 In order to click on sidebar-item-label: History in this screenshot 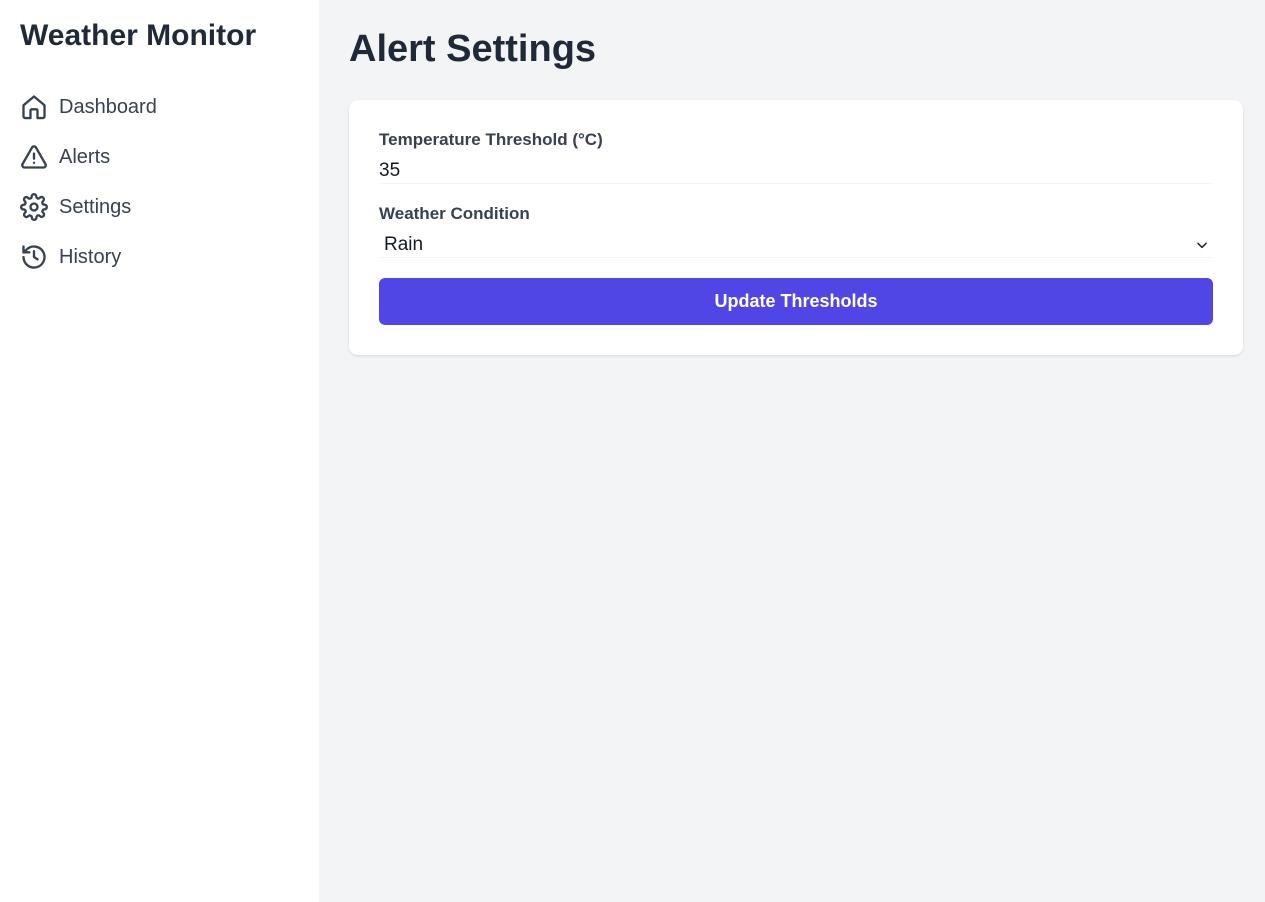, I will do `click(90, 256)`.